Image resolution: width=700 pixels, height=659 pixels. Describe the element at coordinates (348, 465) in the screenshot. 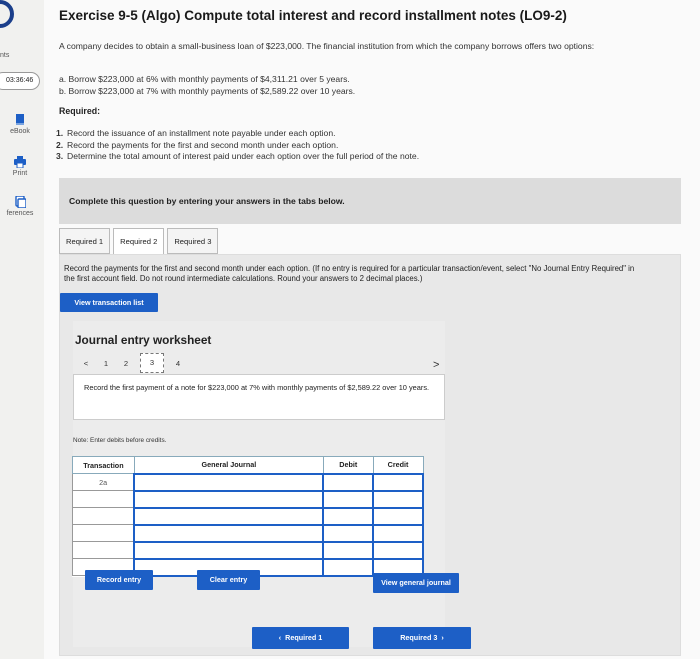

I see `col-debit: Debit` at that location.